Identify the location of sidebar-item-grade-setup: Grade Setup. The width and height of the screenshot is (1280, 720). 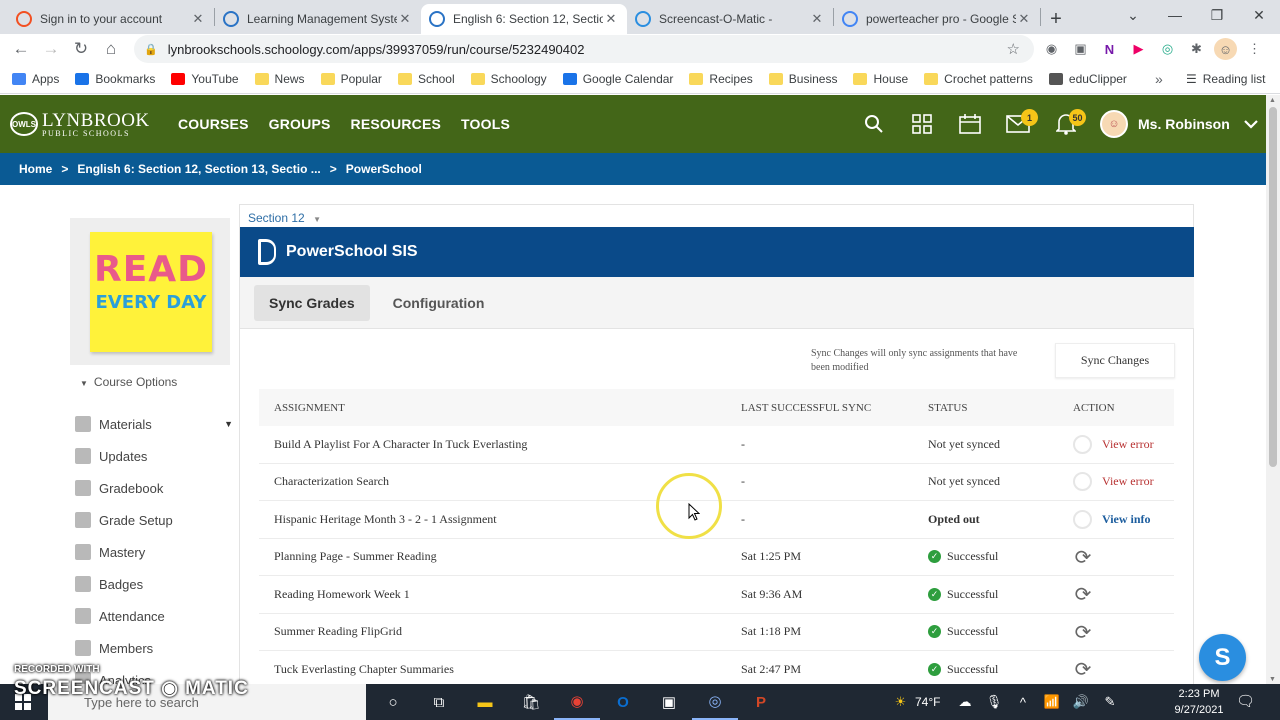
(155, 520).